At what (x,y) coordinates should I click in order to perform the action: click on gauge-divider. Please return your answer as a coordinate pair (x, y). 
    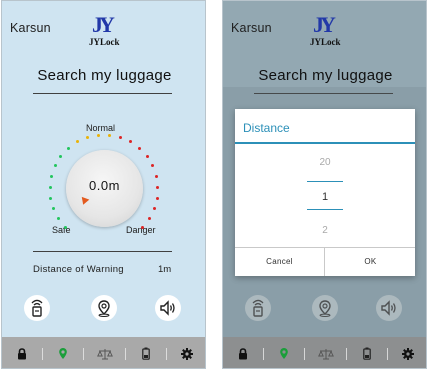
    Looking at the image, I should click on (102, 251).